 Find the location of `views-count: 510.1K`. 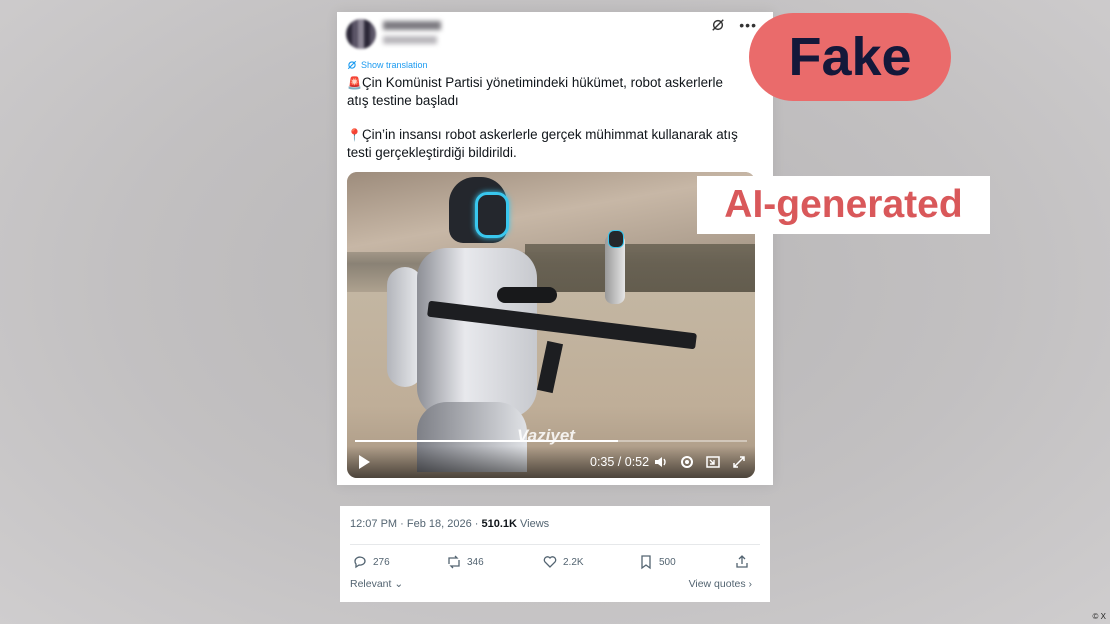

views-count: 510.1K is located at coordinates (499, 524).